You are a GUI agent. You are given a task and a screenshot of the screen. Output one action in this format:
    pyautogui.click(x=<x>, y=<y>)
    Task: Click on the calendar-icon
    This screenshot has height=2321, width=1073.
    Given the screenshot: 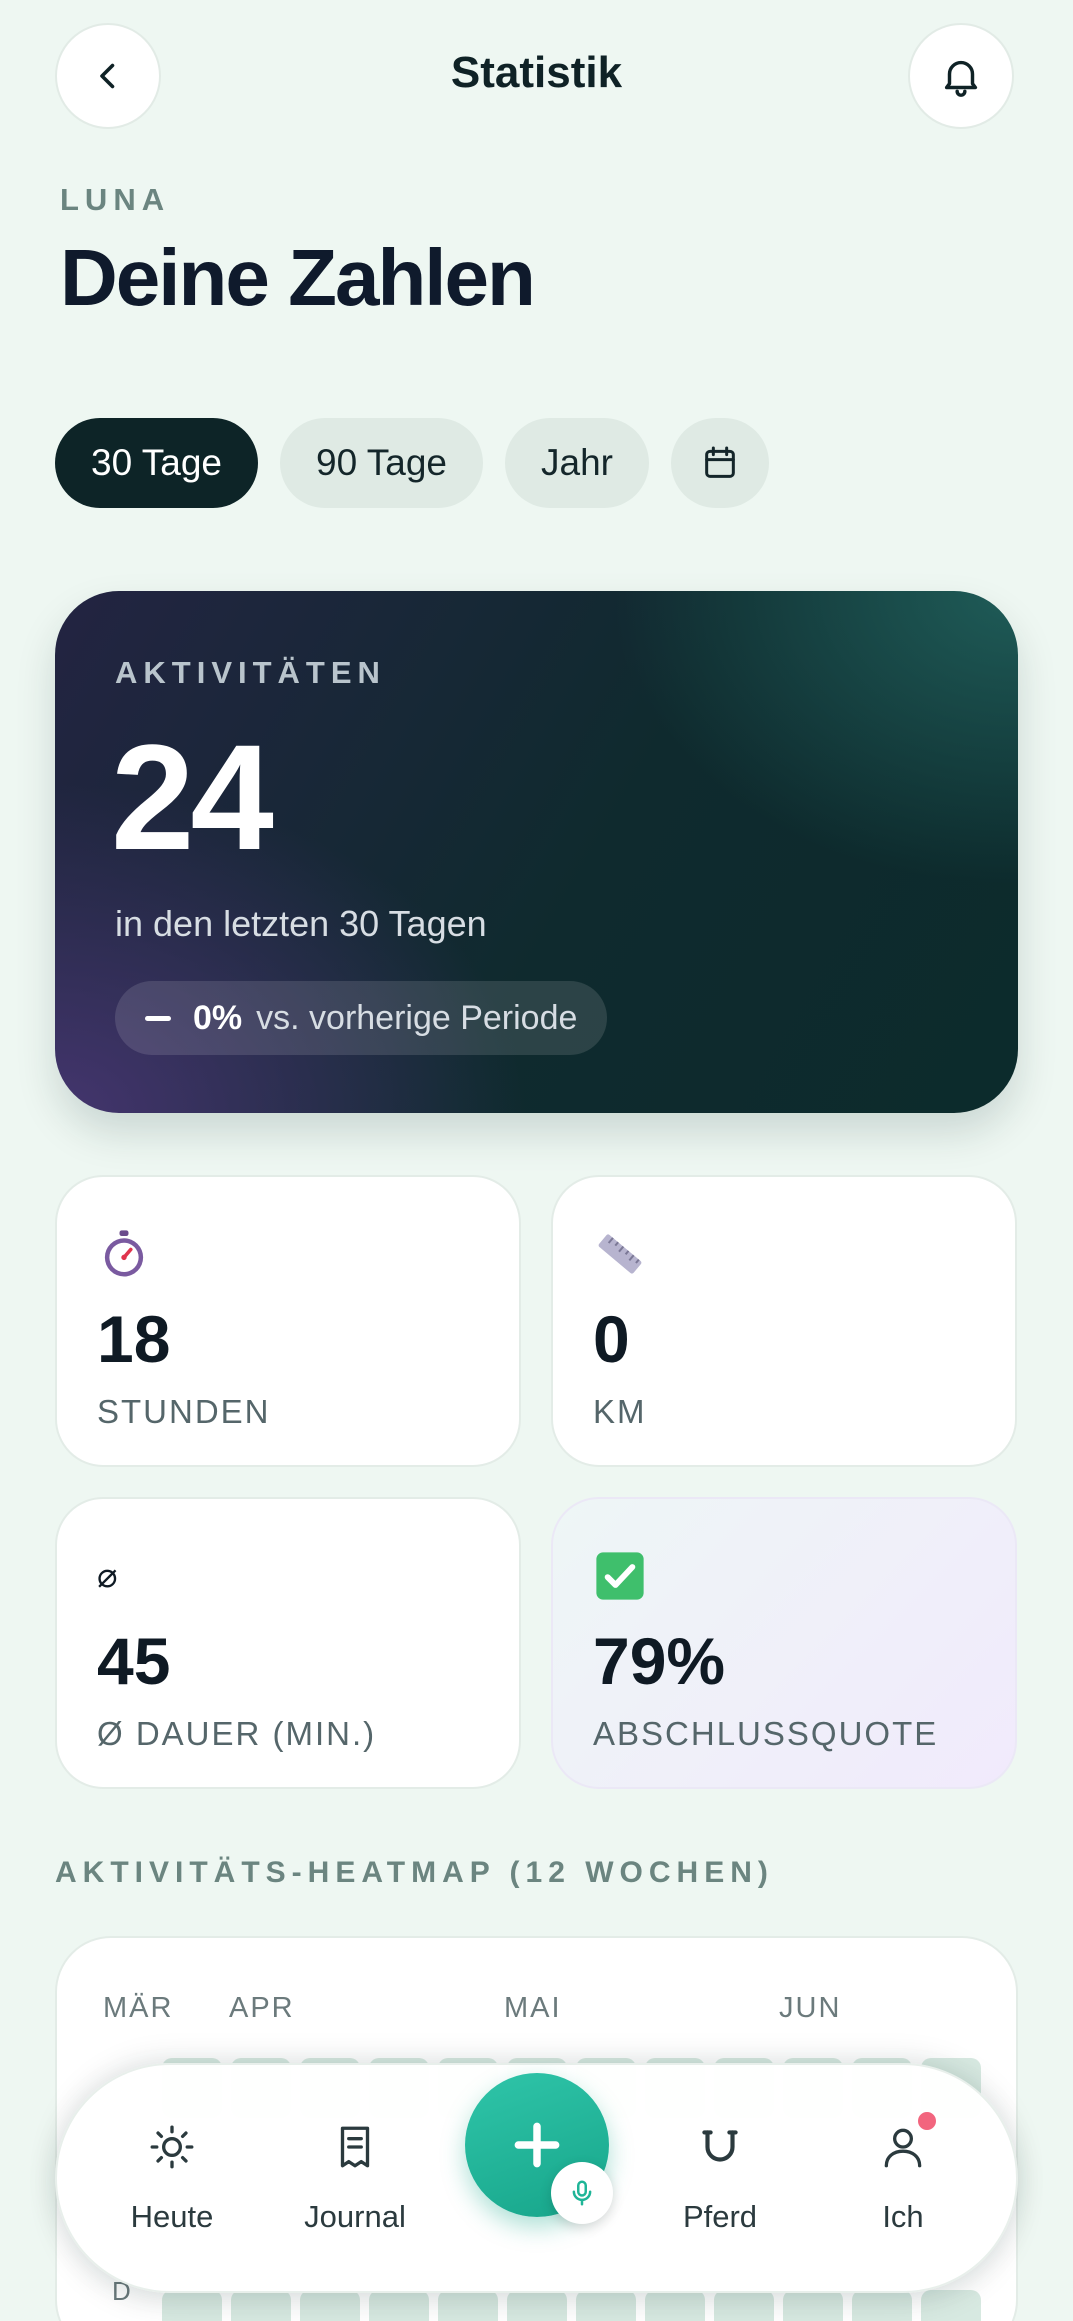 What is the action you would take?
    pyautogui.click(x=720, y=462)
    